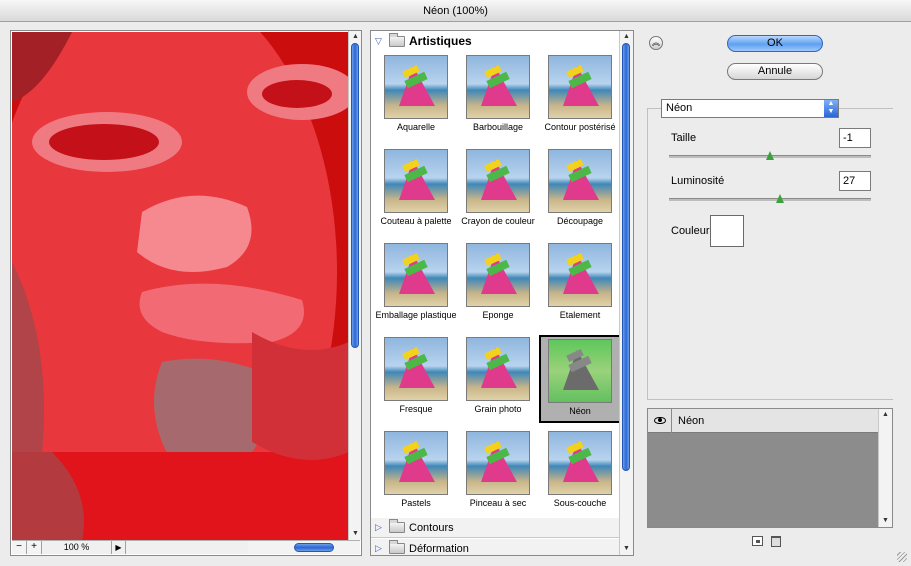 The width and height of the screenshot is (911, 566). Describe the element at coordinates (186, 547) in the screenshot. I see `preview-statusbar: − + 100 % ▶` at that location.